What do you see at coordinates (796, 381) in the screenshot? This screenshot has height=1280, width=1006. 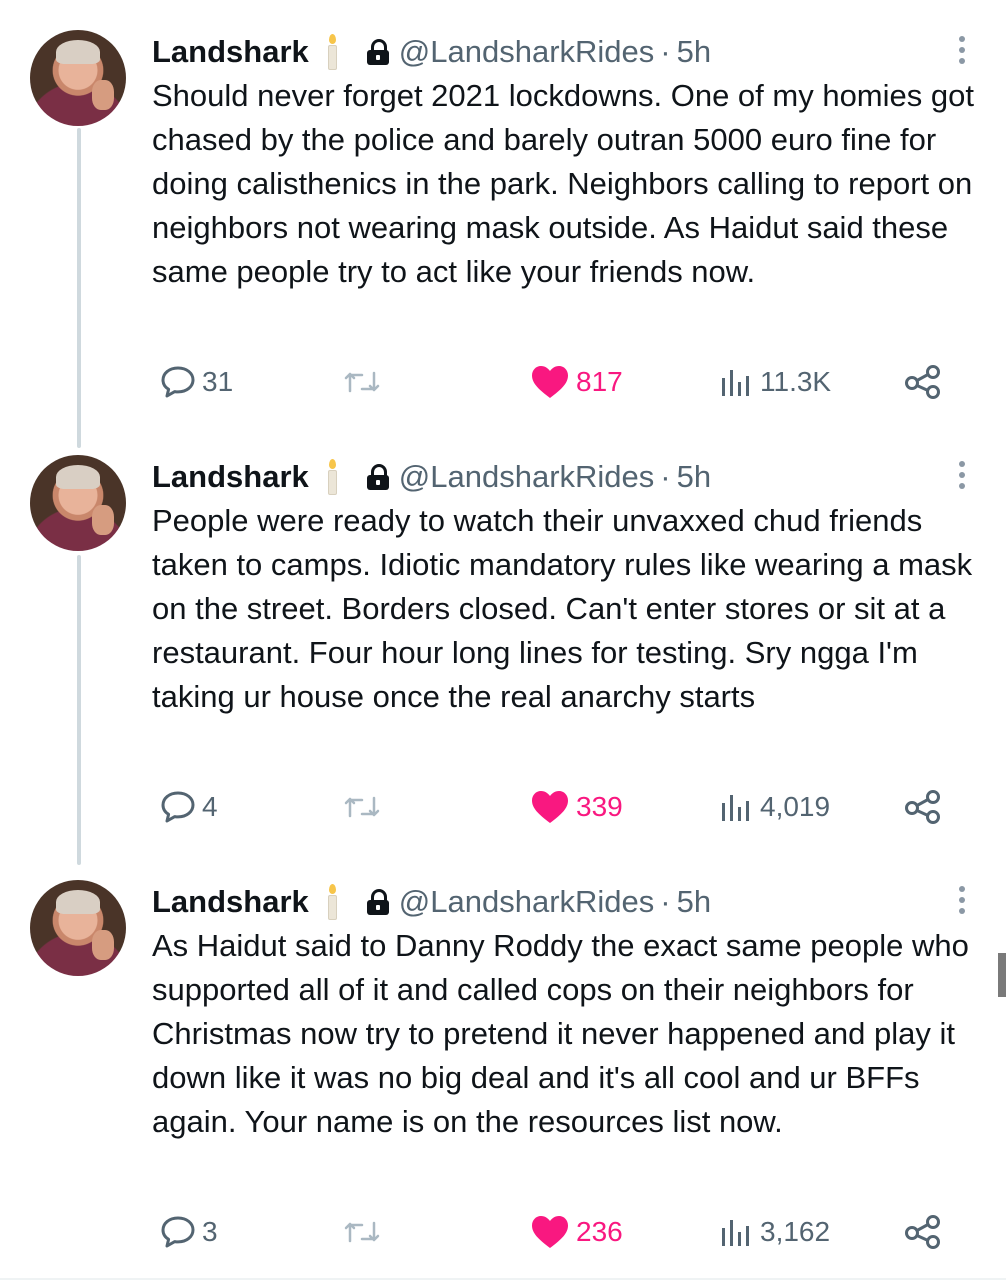 I see `views-count: 11.3K` at bounding box center [796, 381].